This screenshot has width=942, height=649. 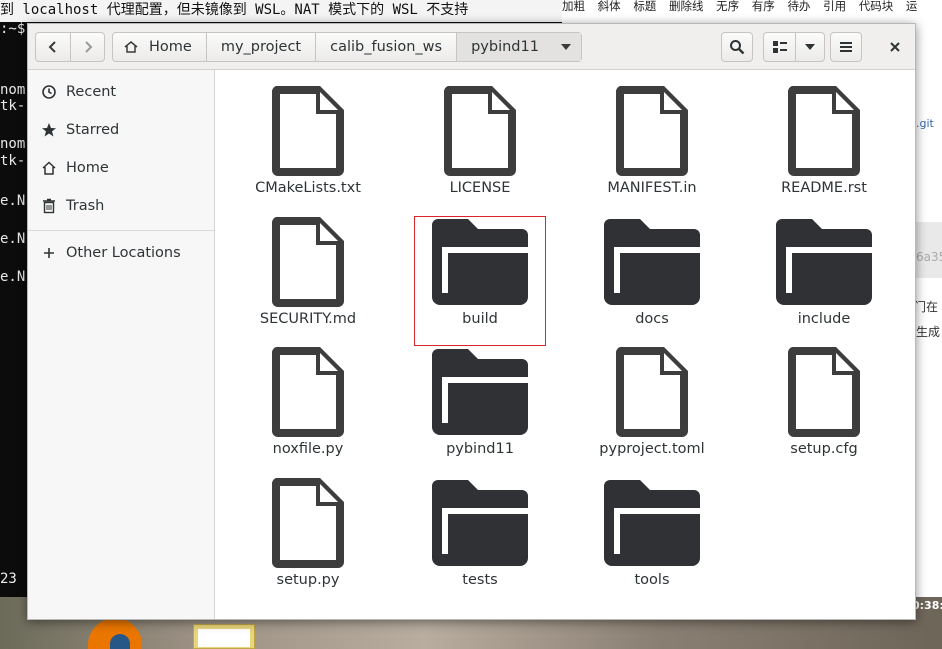 I want to click on dropdown-arrow-icon, so click(x=565, y=47).